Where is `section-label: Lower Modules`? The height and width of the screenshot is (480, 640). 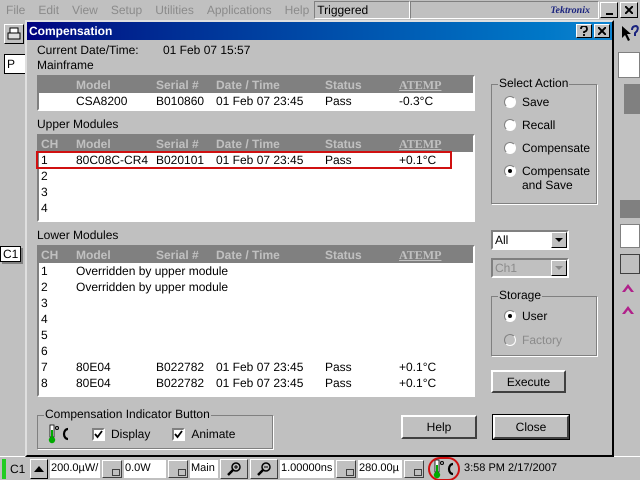 section-label: Lower Modules is located at coordinates (78, 235).